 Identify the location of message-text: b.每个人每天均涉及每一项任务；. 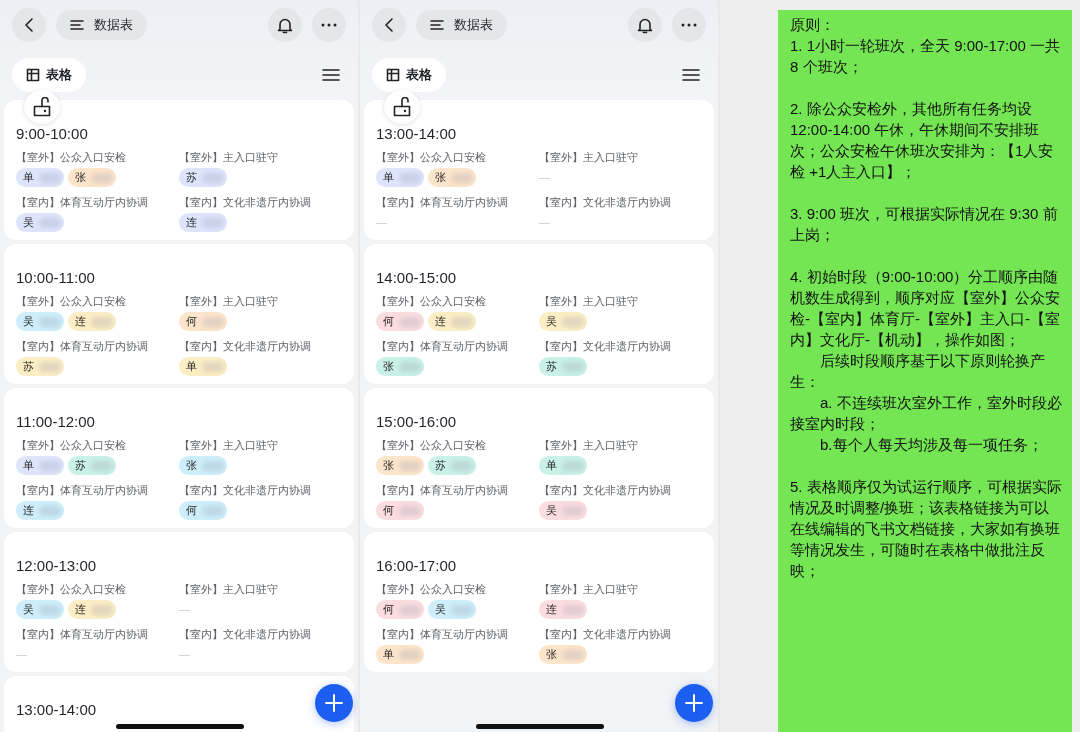
(931, 445).